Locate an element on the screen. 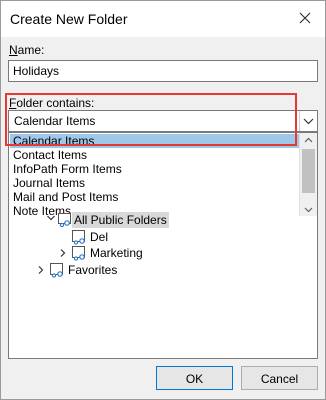 This screenshot has height=400, width=326. scroll-down-icon is located at coordinates (308, 210).